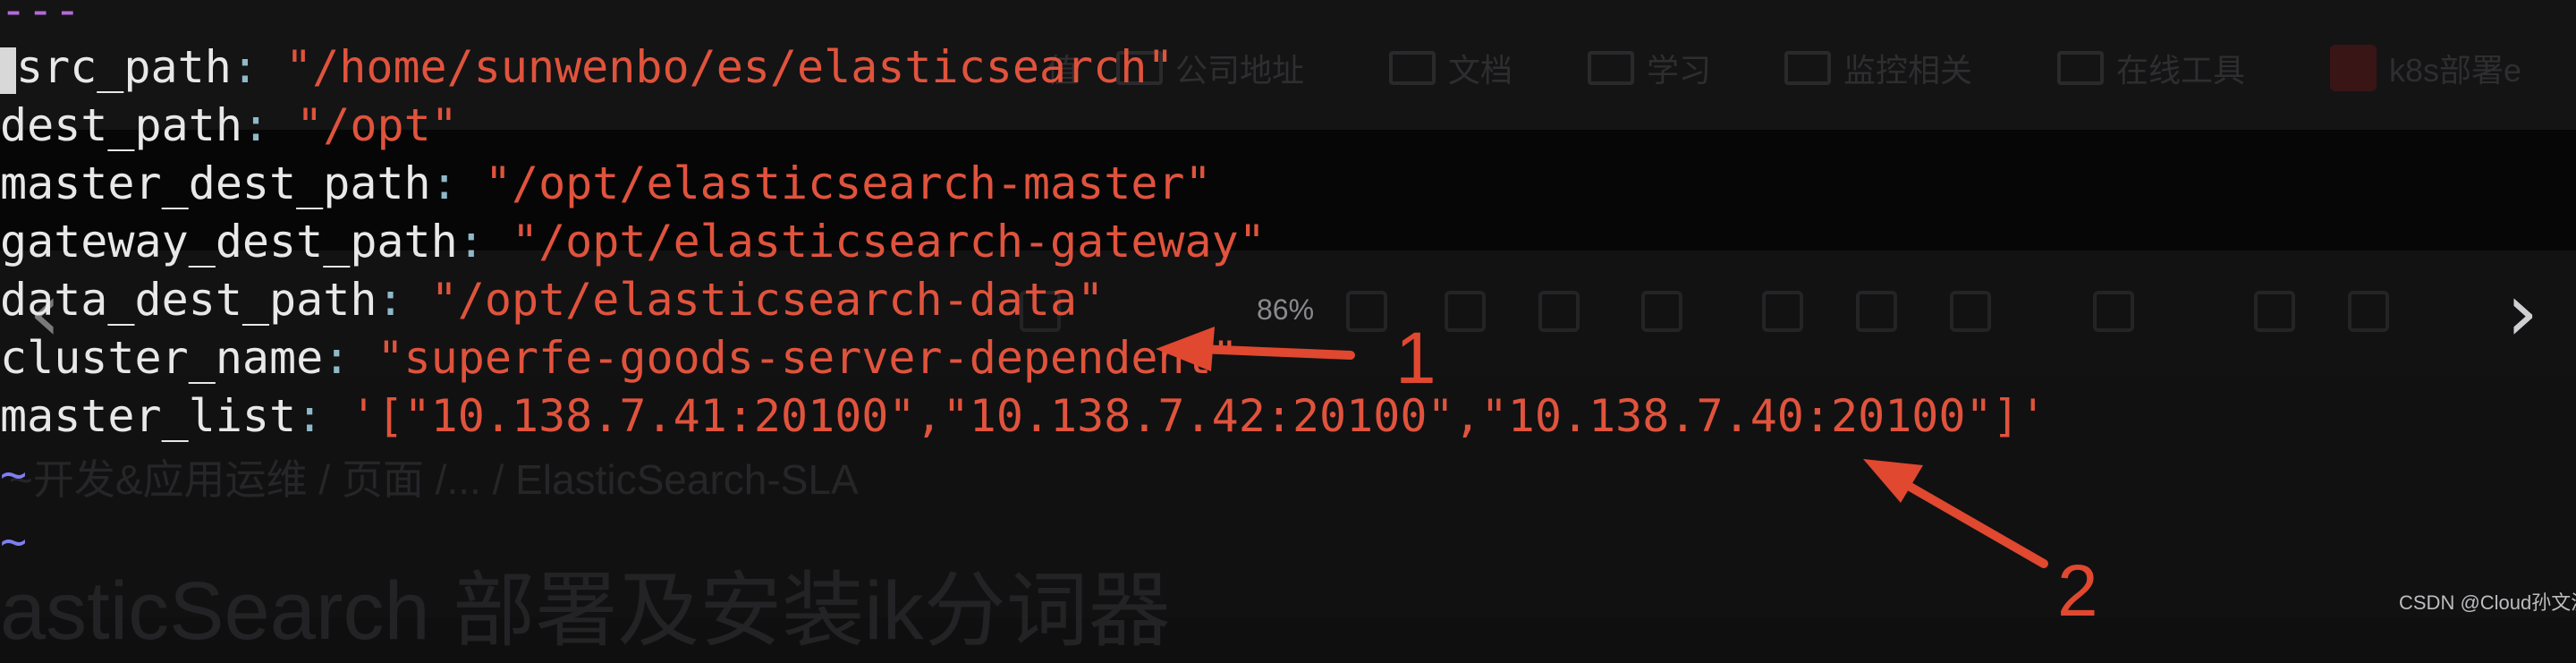  Describe the element at coordinates (2077, 583) in the screenshot. I see `annotation-label-2: 2` at that location.